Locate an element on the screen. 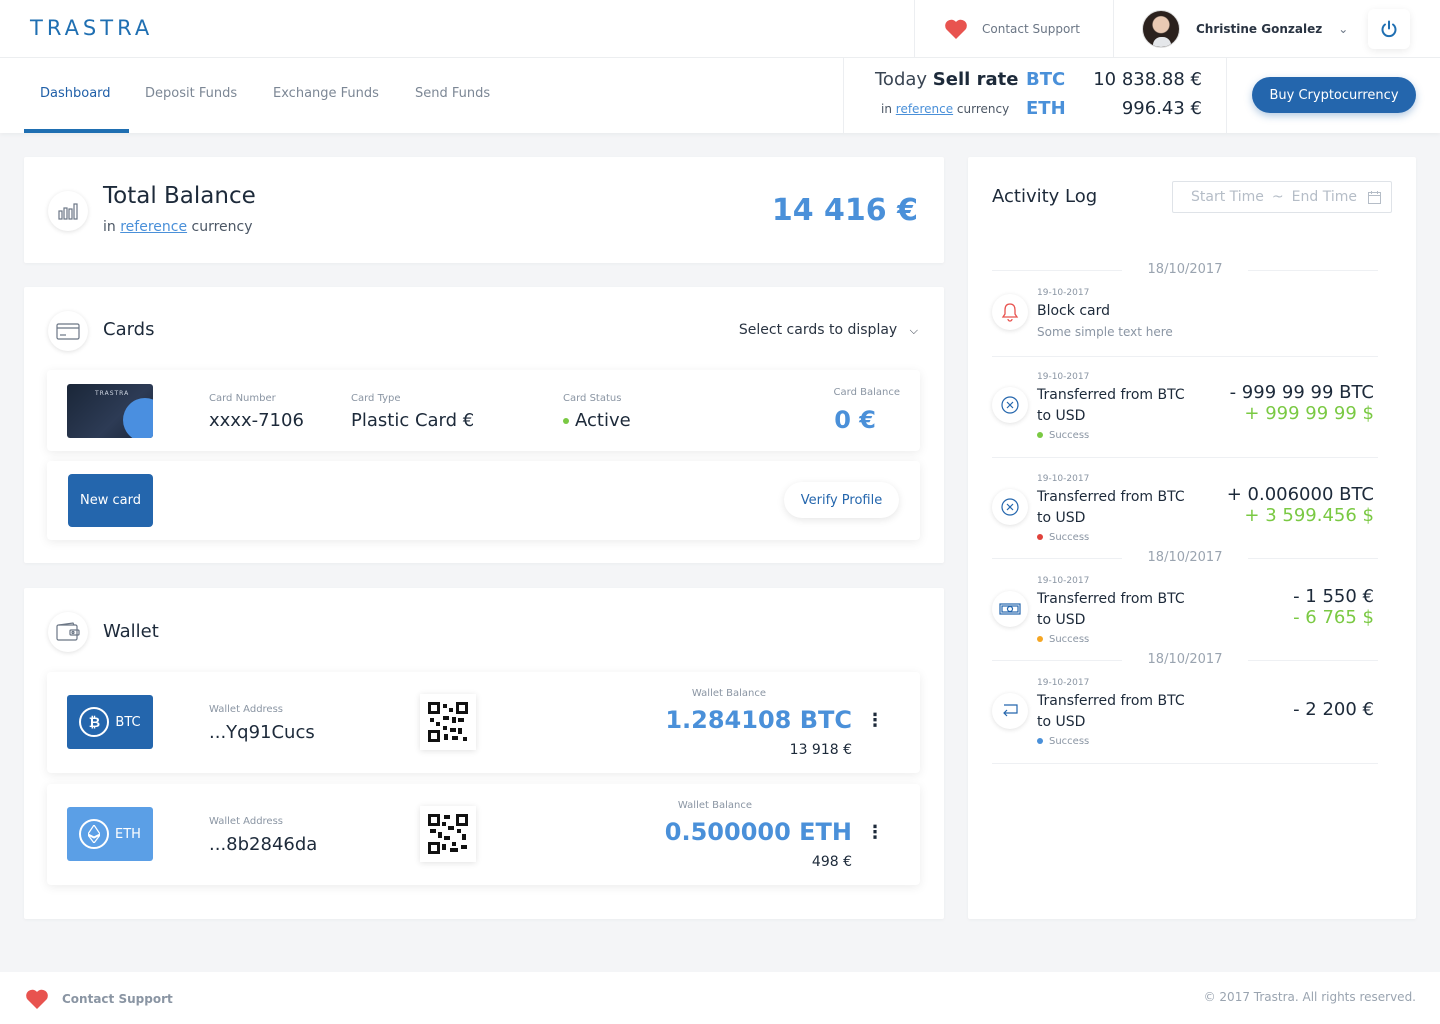  card-actions-row: New card Verify Profile is located at coordinates (483, 500).